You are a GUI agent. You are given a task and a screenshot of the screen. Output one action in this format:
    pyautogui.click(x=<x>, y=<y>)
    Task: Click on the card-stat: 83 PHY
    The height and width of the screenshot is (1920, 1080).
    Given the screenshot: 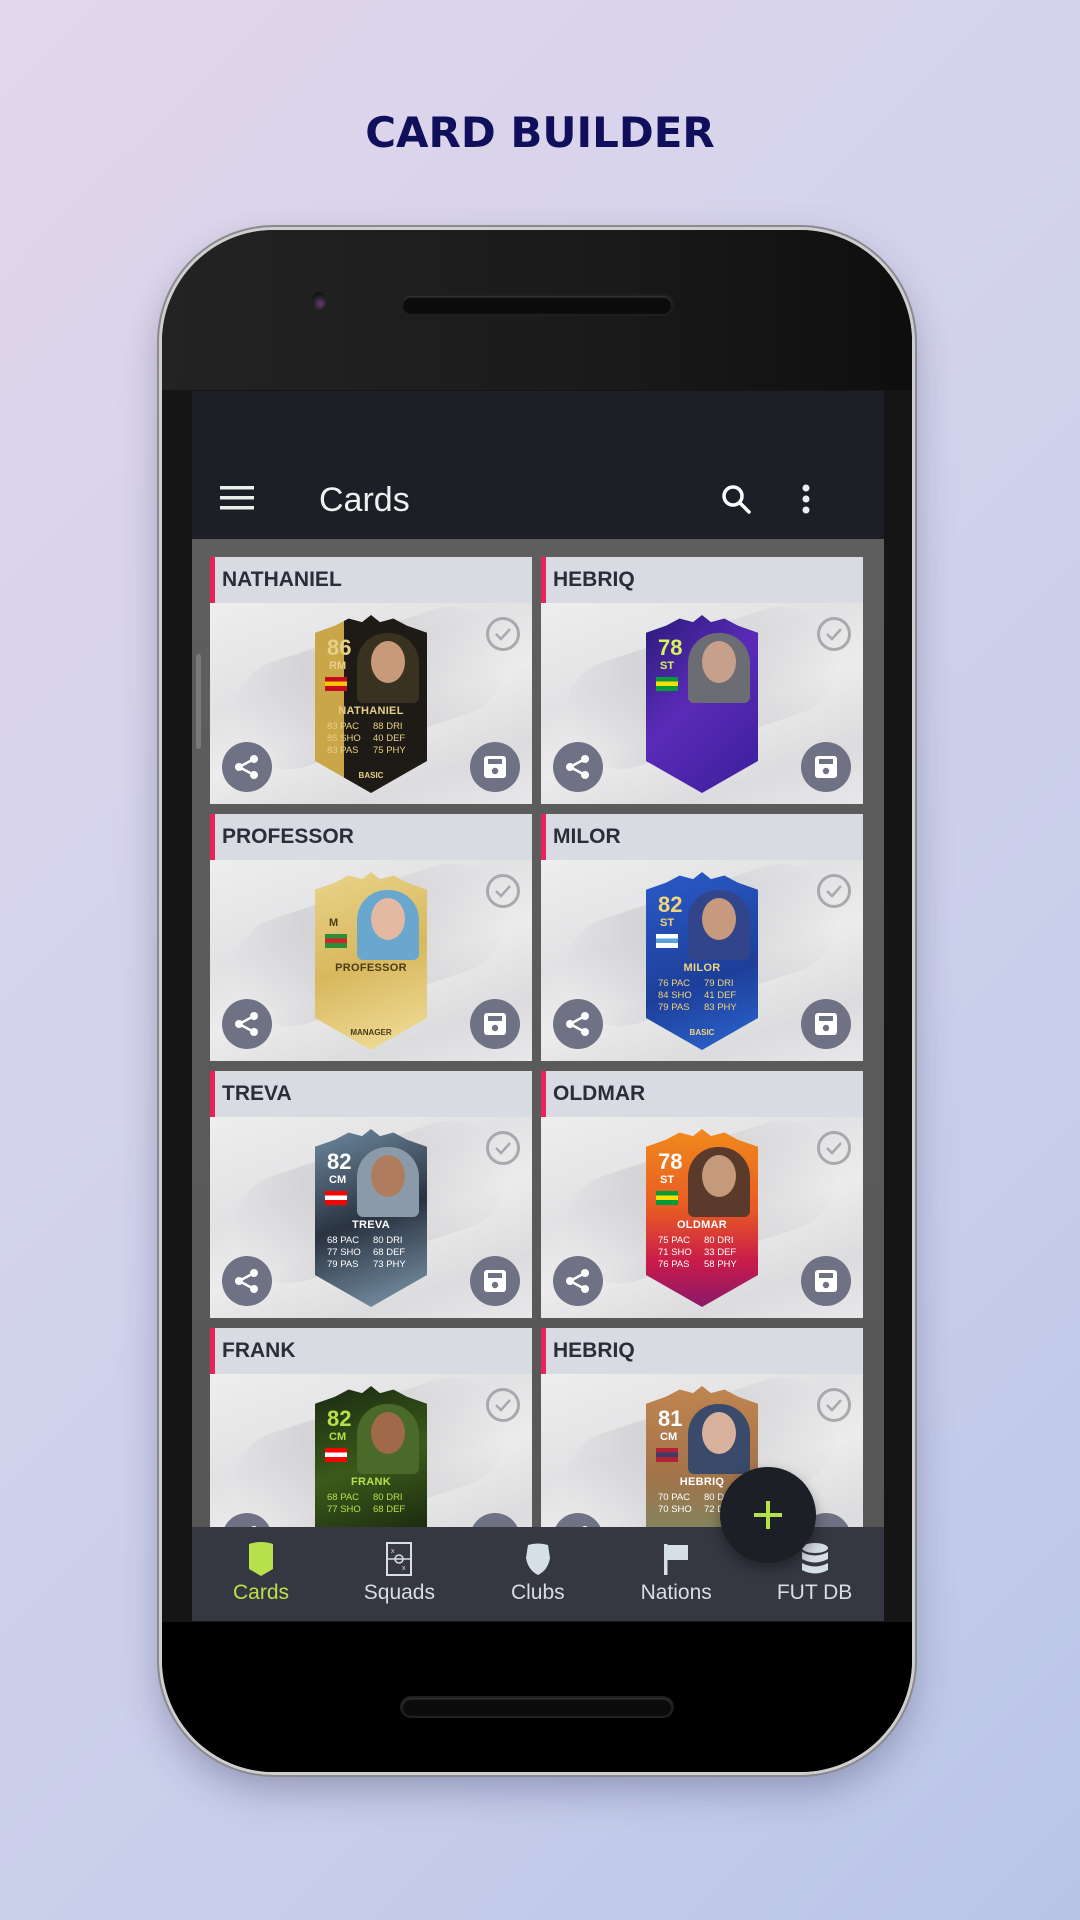 What is the action you would take?
    pyautogui.click(x=720, y=1007)
    